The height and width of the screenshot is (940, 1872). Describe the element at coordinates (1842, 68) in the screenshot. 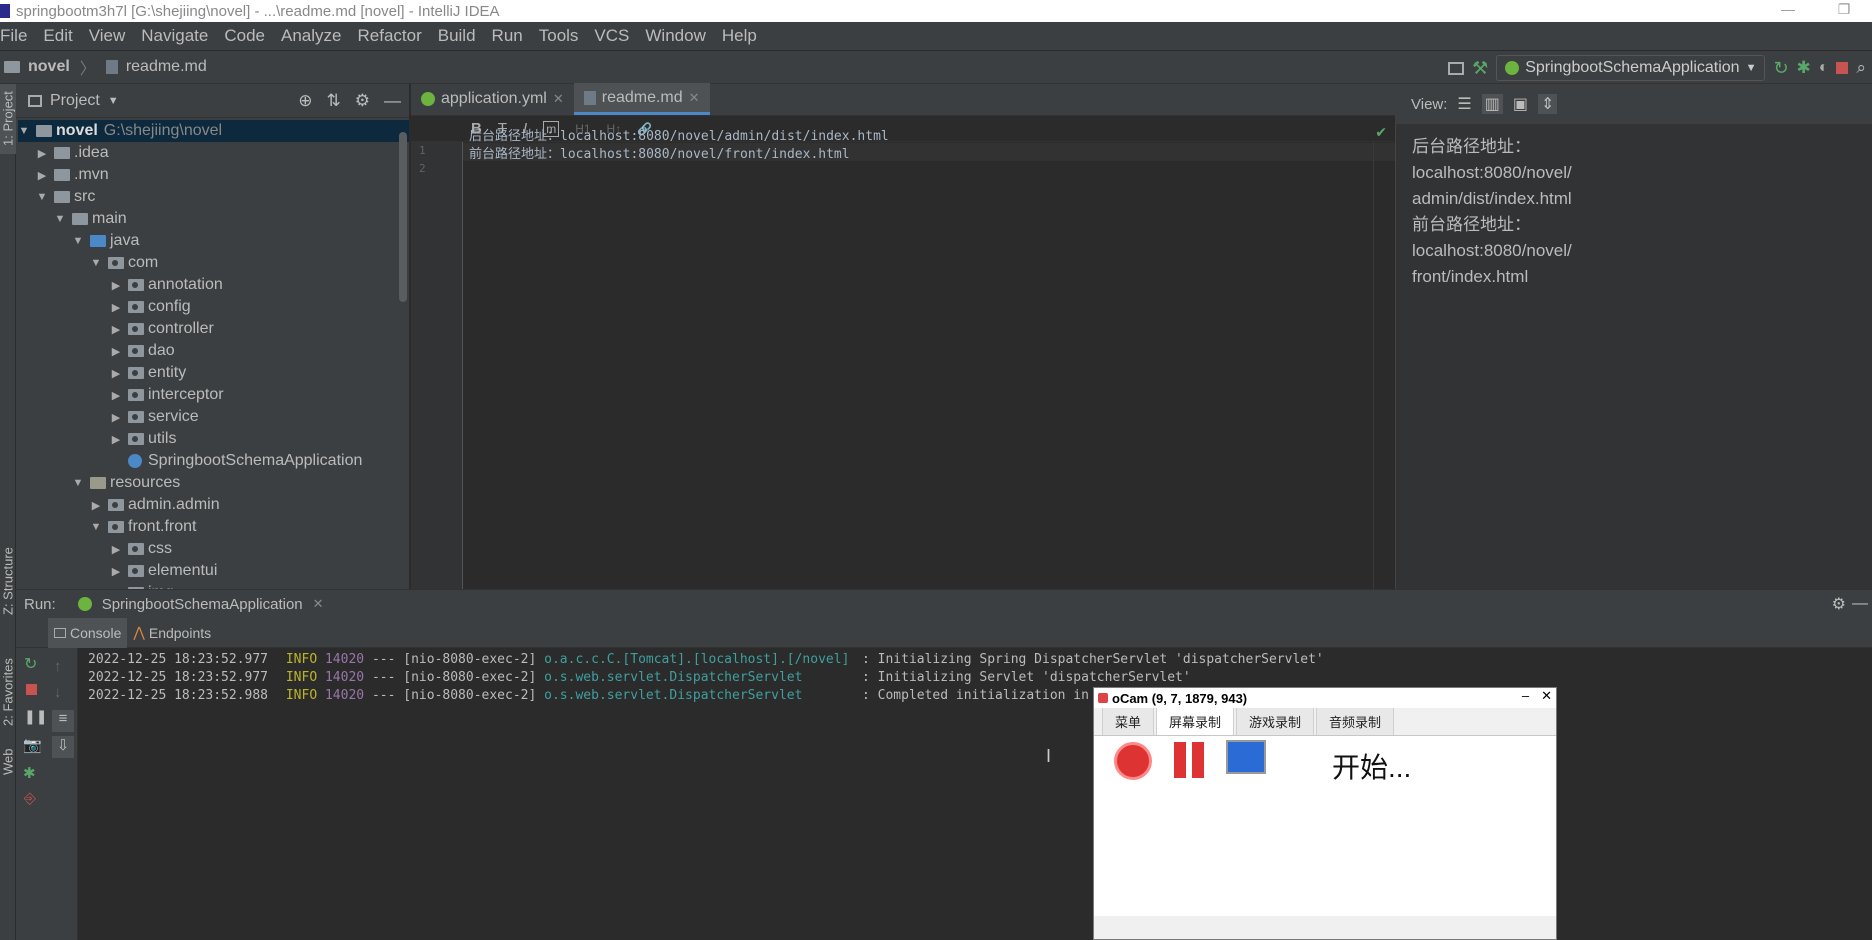

I see `stop-icon` at that location.